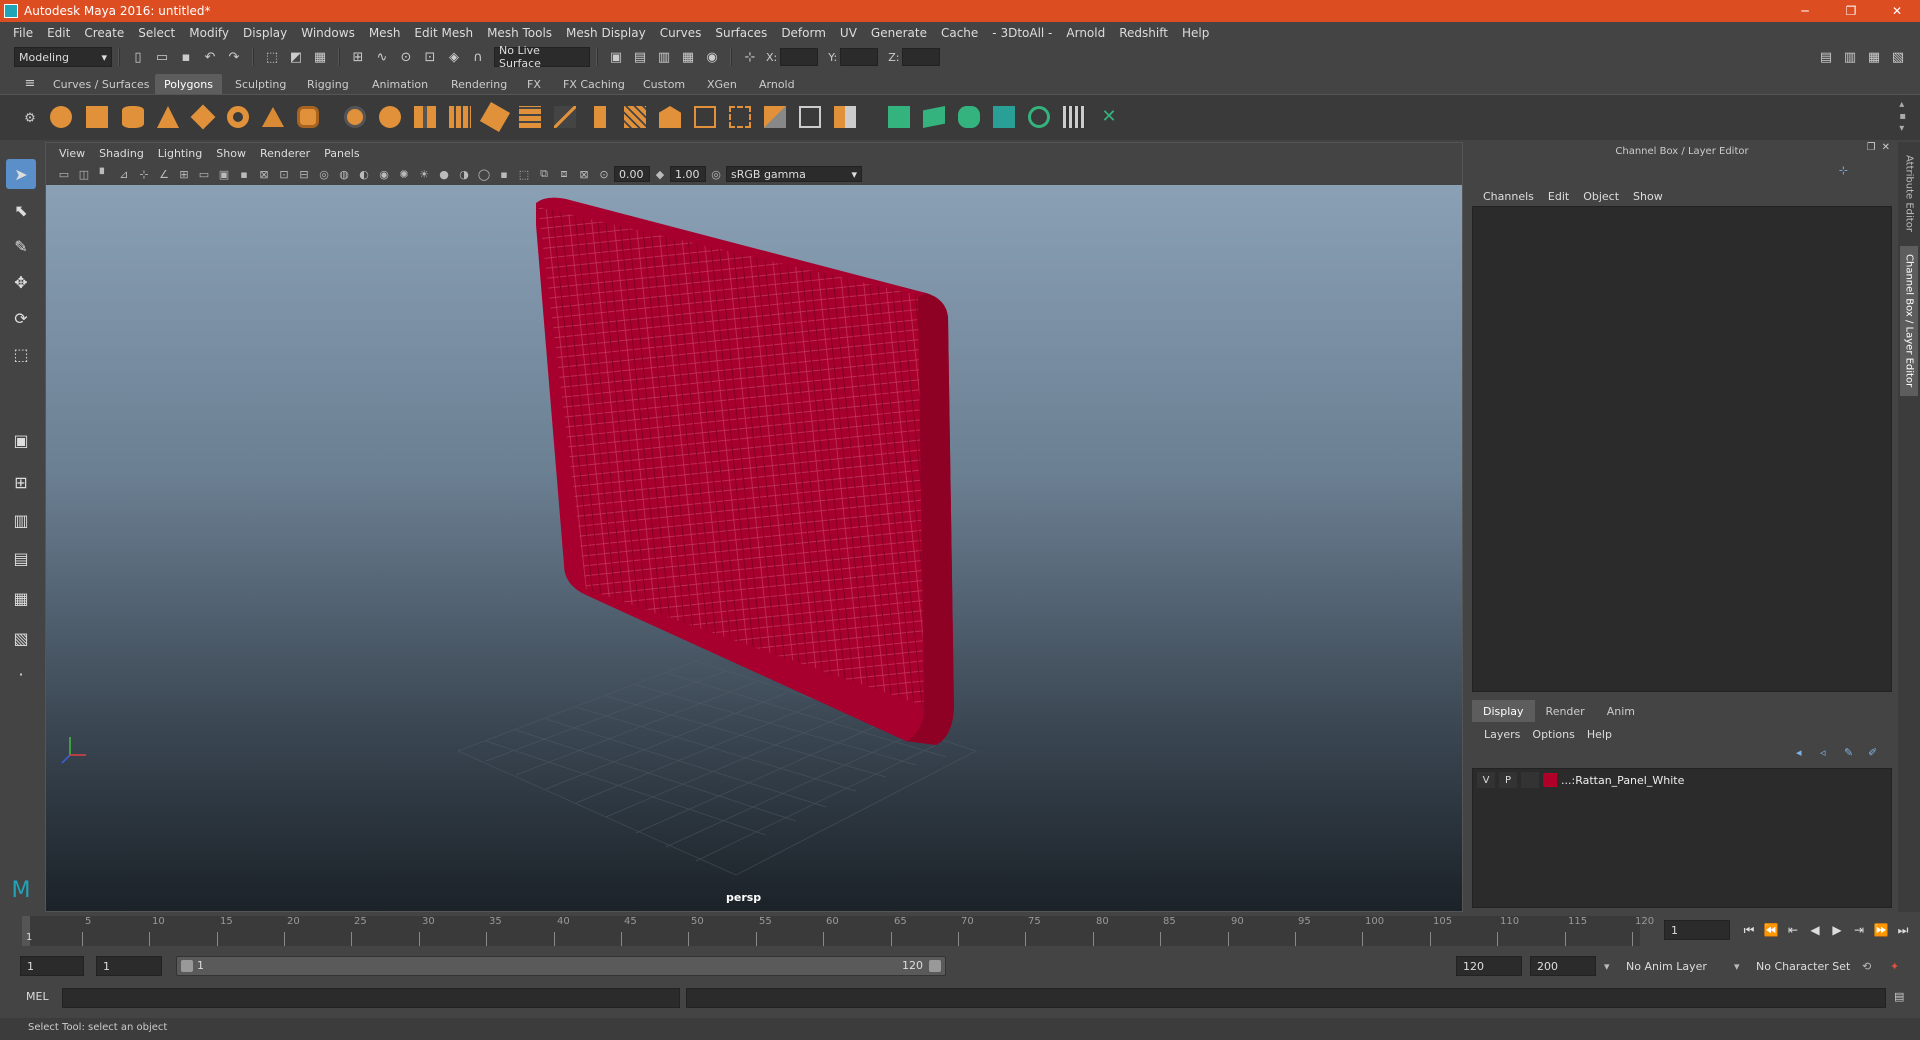 This screenshot has width=1920, height=1040. I want to click on viewport-menu-lighting: Lighting, so click(180, 153).